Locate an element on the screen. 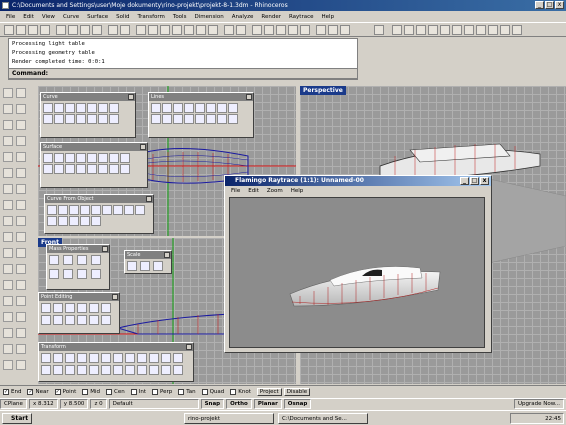 The image size is (566, 425). menu-edit: Edit is located at coordinates (28, 17).